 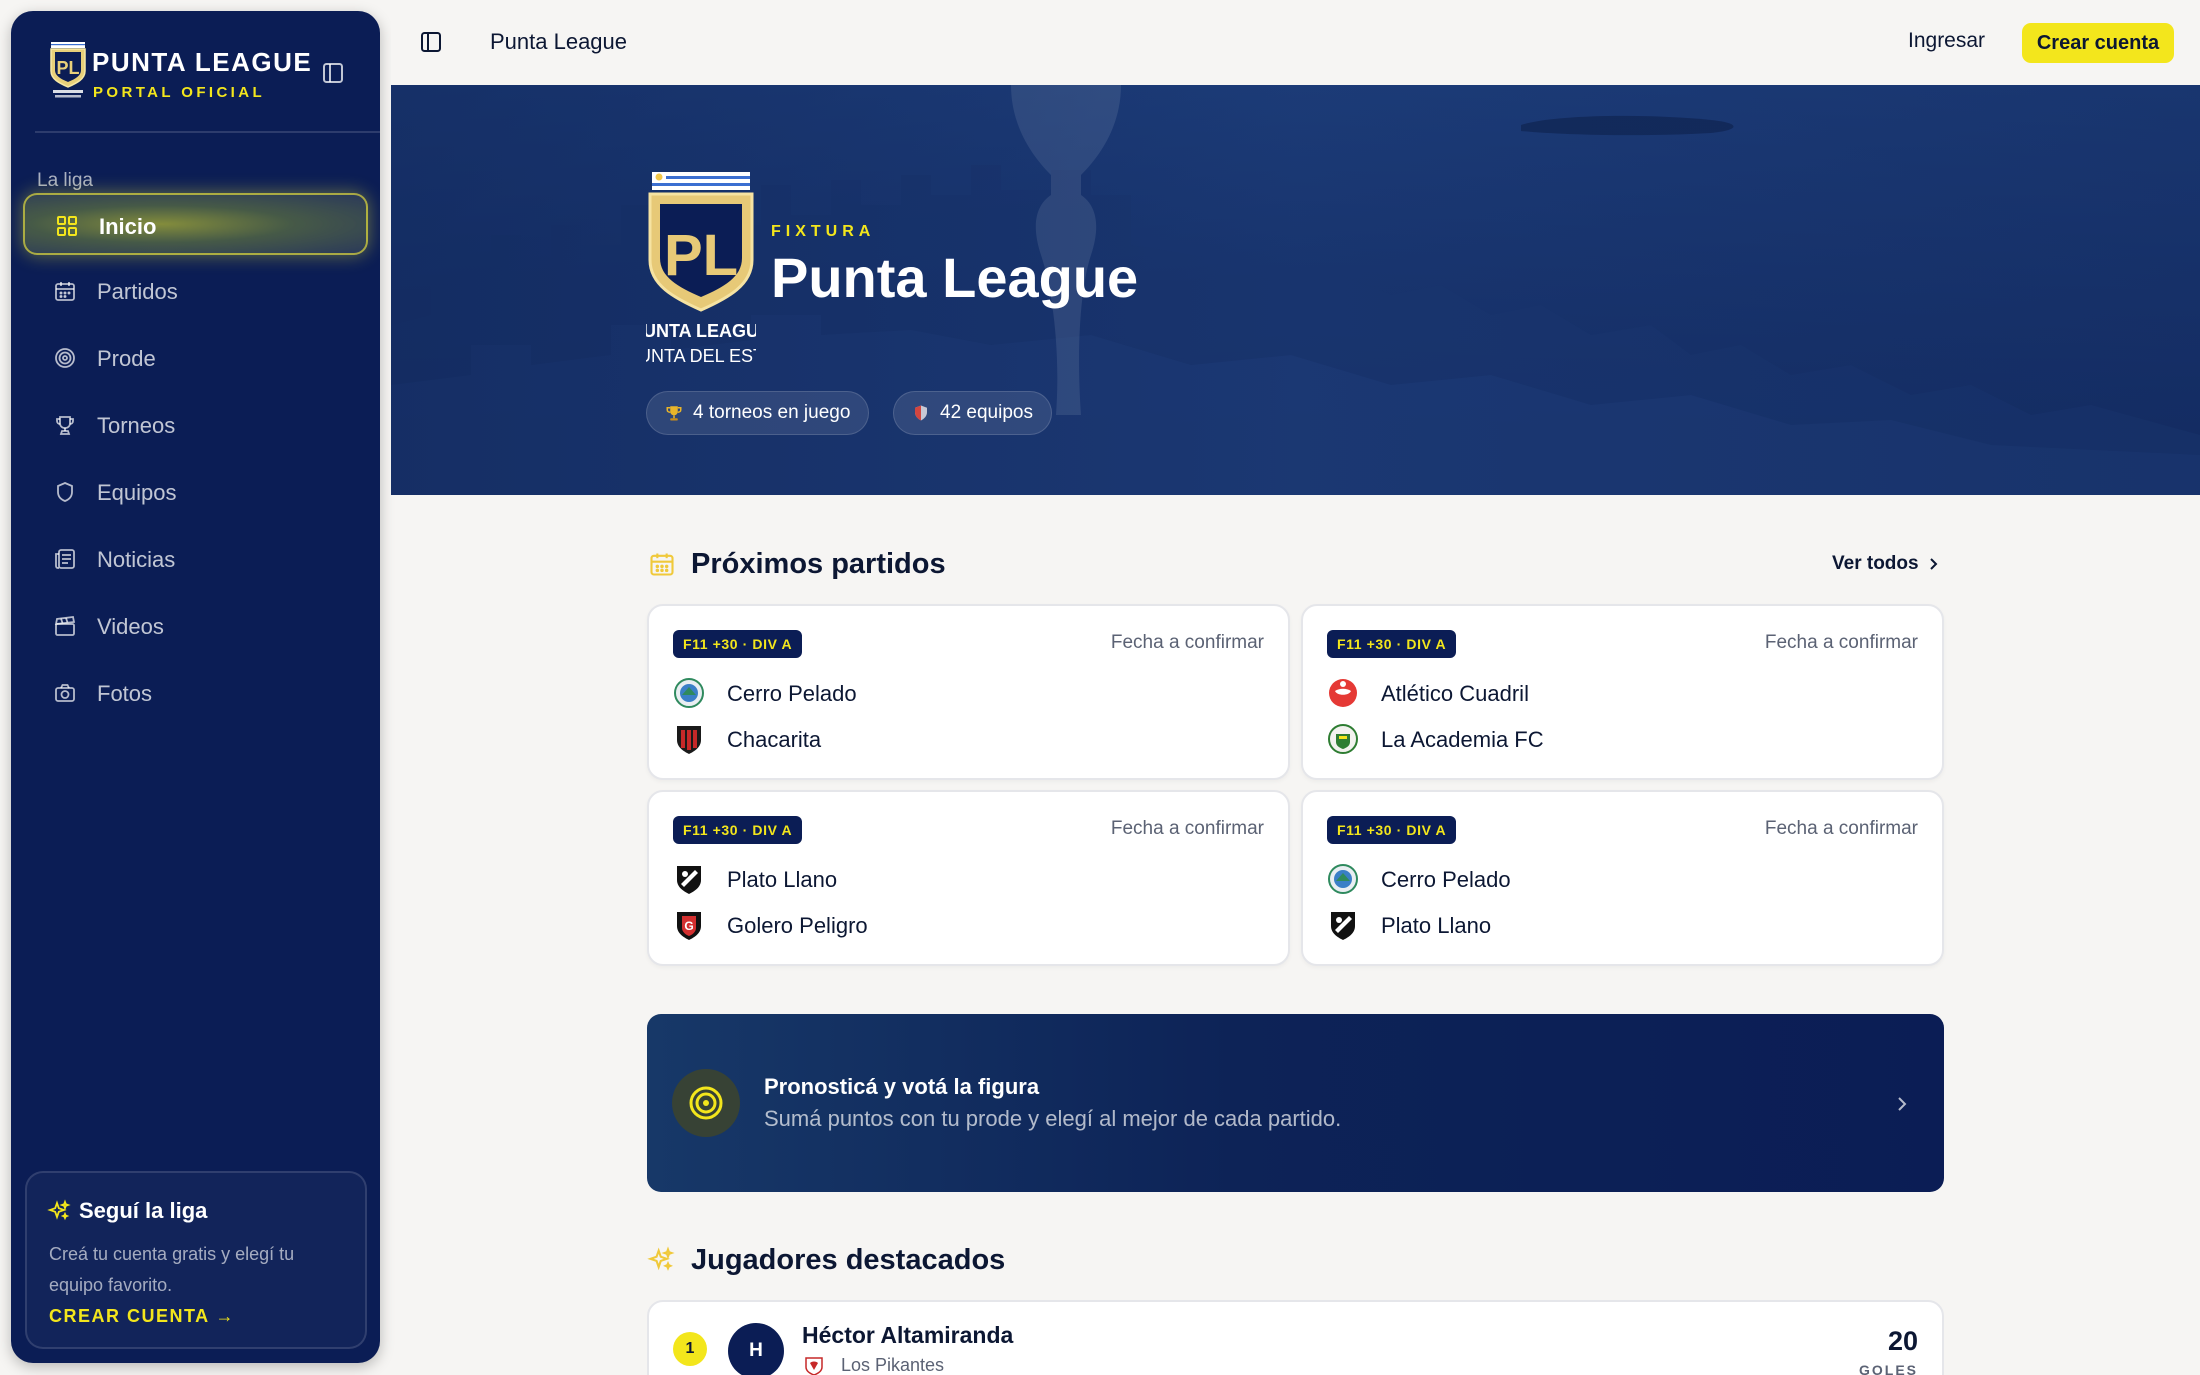 I want to click on player-name: Héctor Altamiranda, so click(x=908, y=1335).